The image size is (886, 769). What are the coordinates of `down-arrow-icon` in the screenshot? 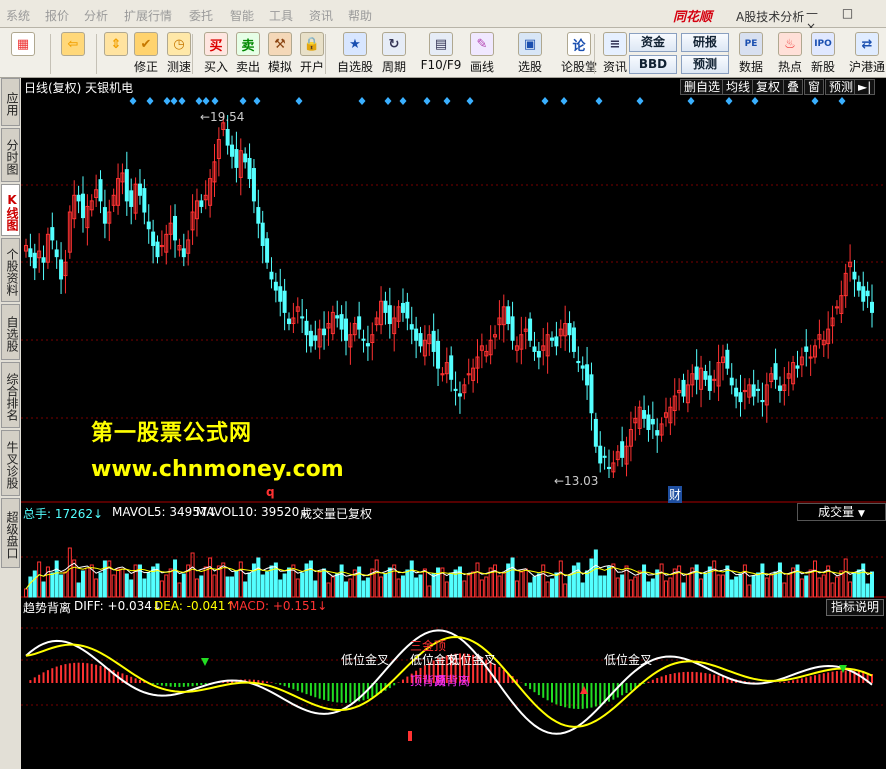 It's located at (205, 662).